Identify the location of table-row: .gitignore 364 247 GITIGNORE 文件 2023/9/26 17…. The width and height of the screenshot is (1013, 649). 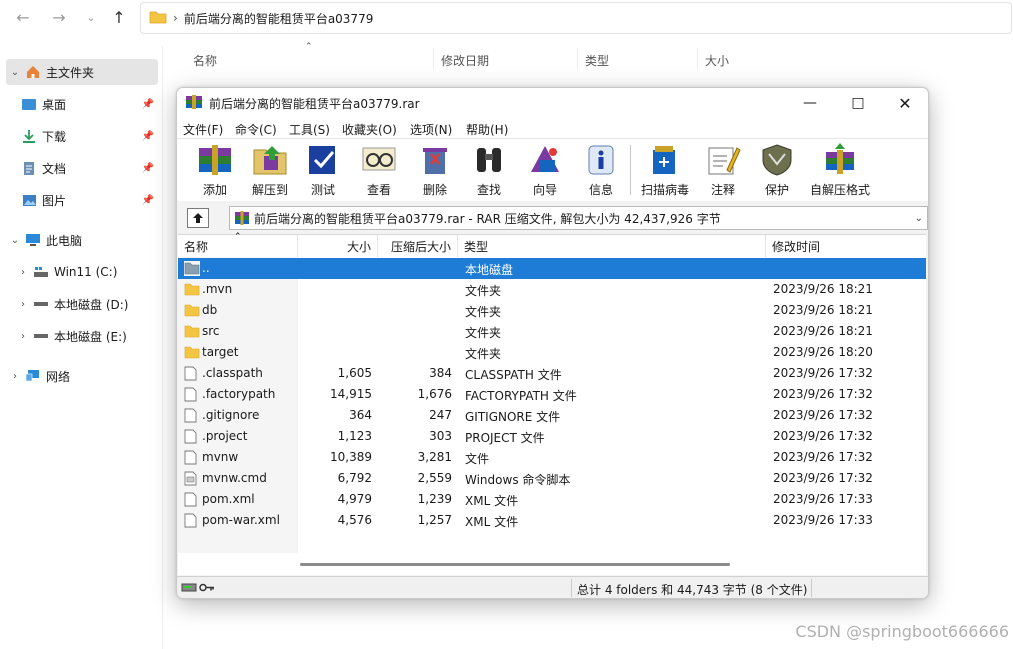
(552, 415).